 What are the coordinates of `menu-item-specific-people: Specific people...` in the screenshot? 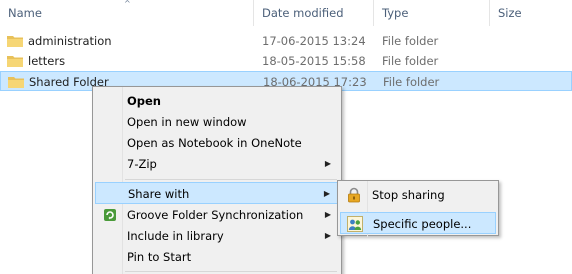 It's located at (418, 223).